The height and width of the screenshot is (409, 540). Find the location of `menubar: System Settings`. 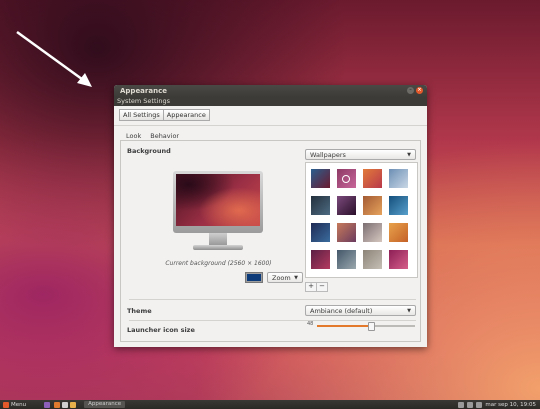

menubar: System Settings is located at coordinates (270, 101).